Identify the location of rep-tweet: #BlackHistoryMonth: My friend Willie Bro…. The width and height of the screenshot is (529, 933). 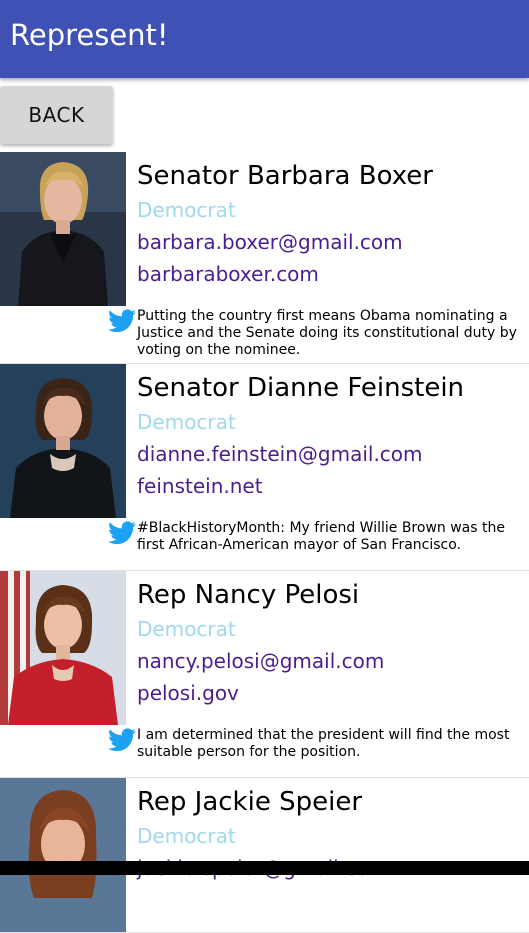
(264, 544).